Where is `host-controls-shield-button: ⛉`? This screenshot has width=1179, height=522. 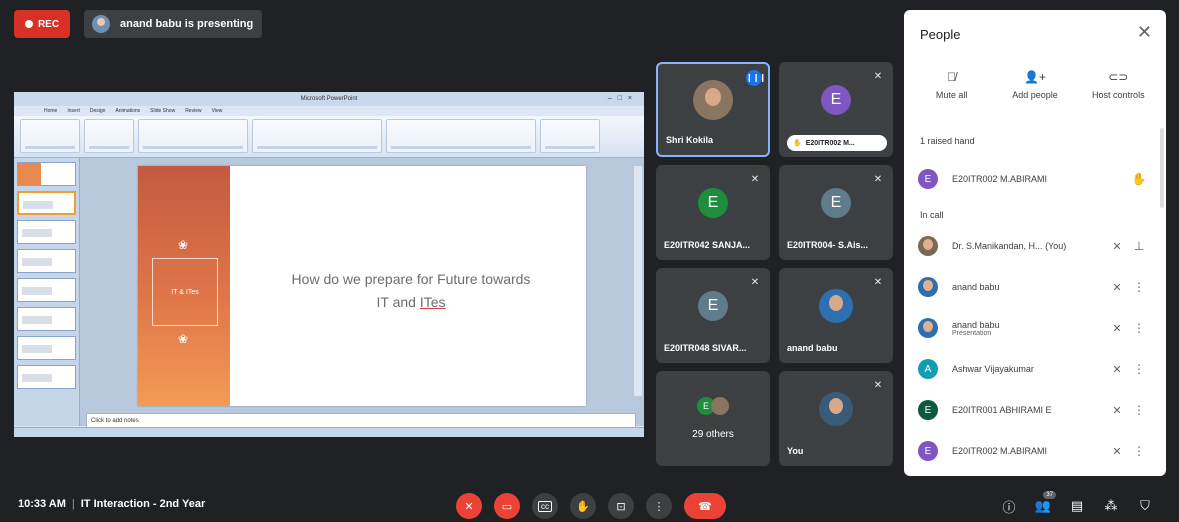
host-controls-shield-button: ⛉ is located at coordinates (1145, 506).